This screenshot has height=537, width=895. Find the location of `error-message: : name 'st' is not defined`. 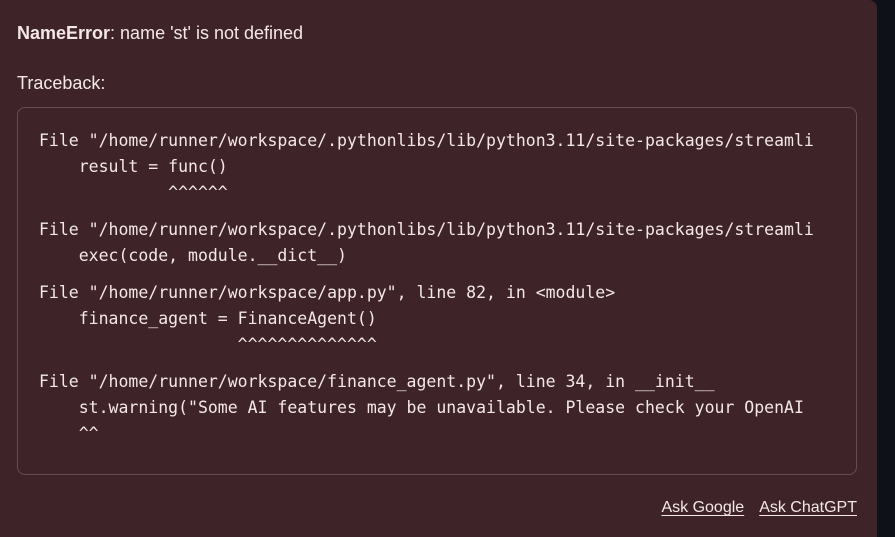

error-message: : name 'st' is not defined is located at coordinates (207, 33).